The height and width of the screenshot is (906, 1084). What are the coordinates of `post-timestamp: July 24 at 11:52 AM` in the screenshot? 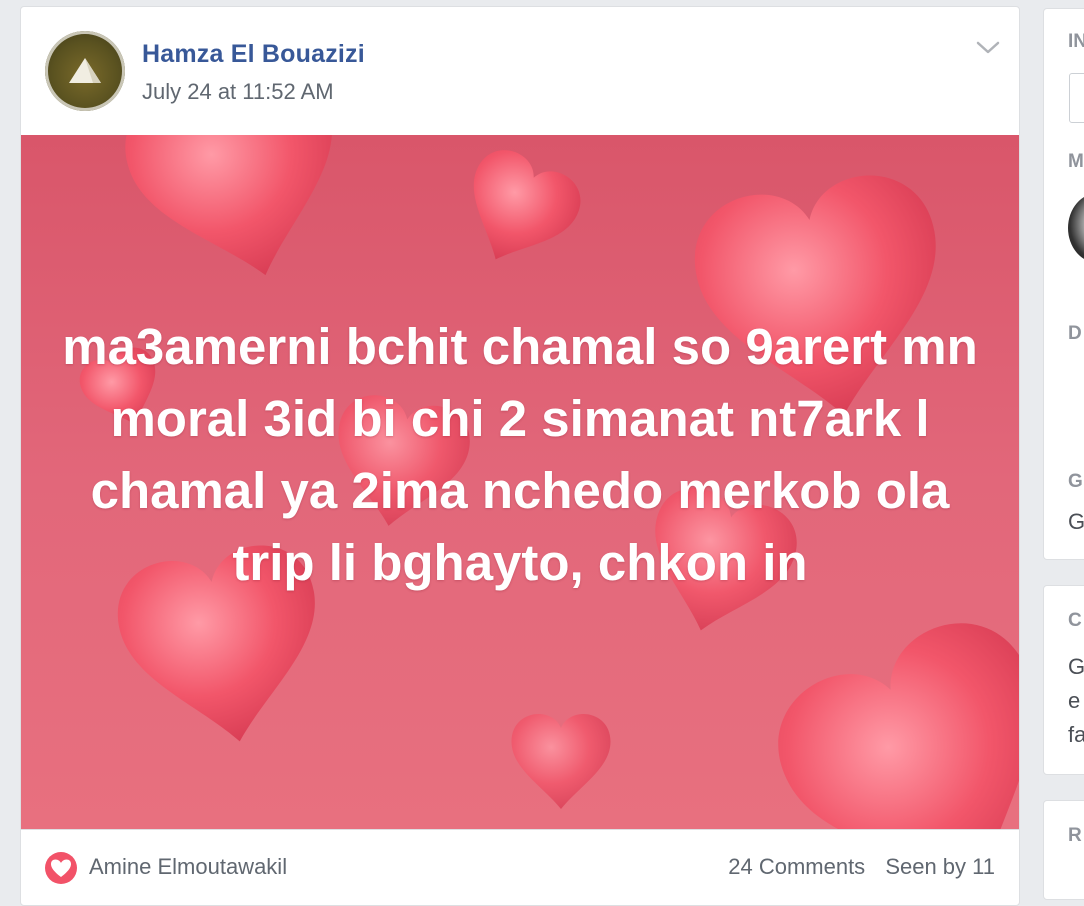 It's located at (238, 92).